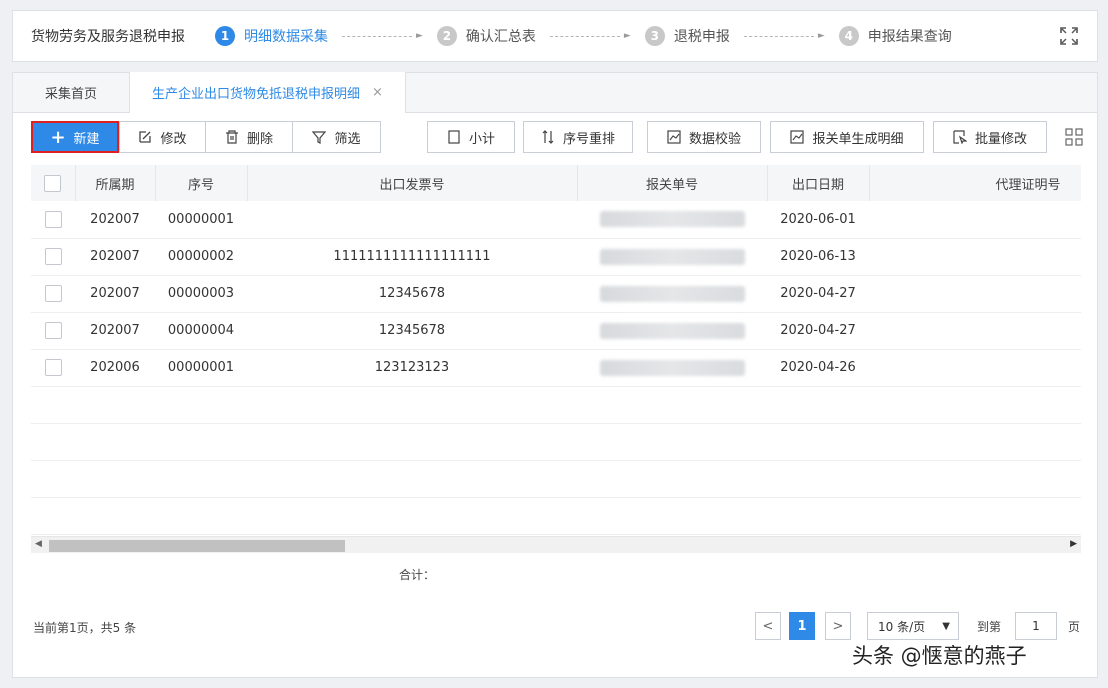 The height and width of the screenshot is (688, 1108). I want to click on column-settings-icon, so click(1074, 137).